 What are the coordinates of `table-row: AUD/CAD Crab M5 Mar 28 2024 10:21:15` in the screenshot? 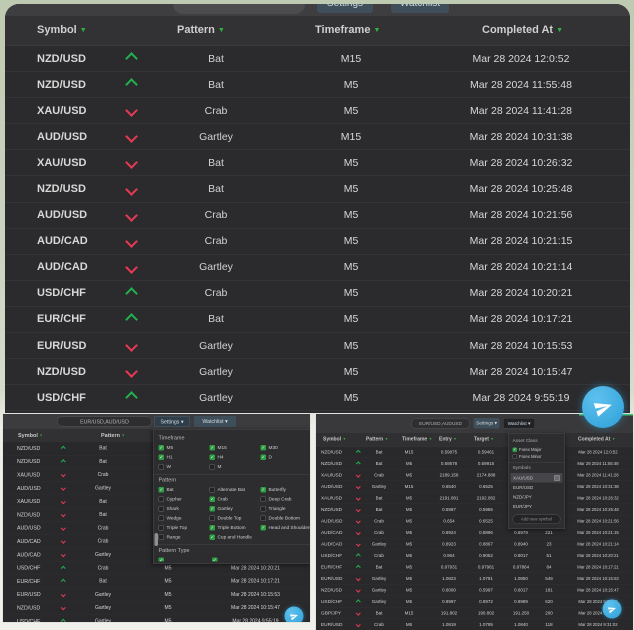 It's located at (317, 242).